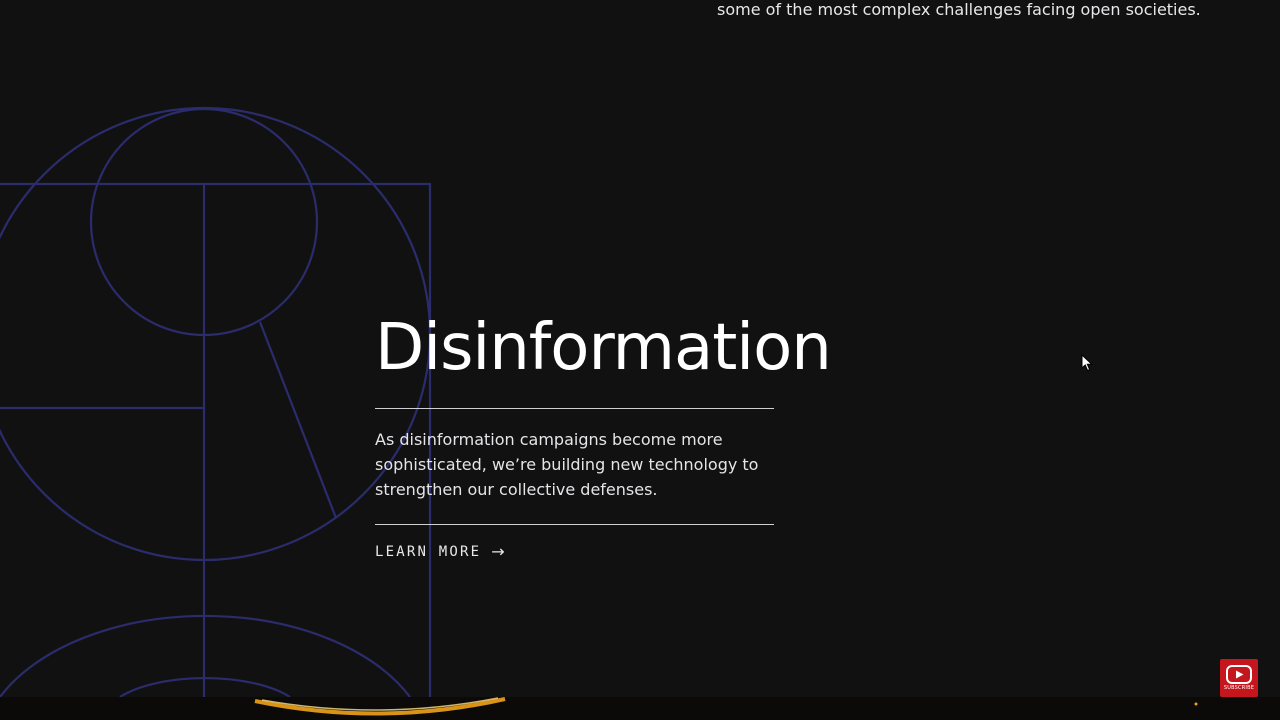 This screenshot has width=1280, height=720. I want to click on divider-bottom, so click(574, 524).